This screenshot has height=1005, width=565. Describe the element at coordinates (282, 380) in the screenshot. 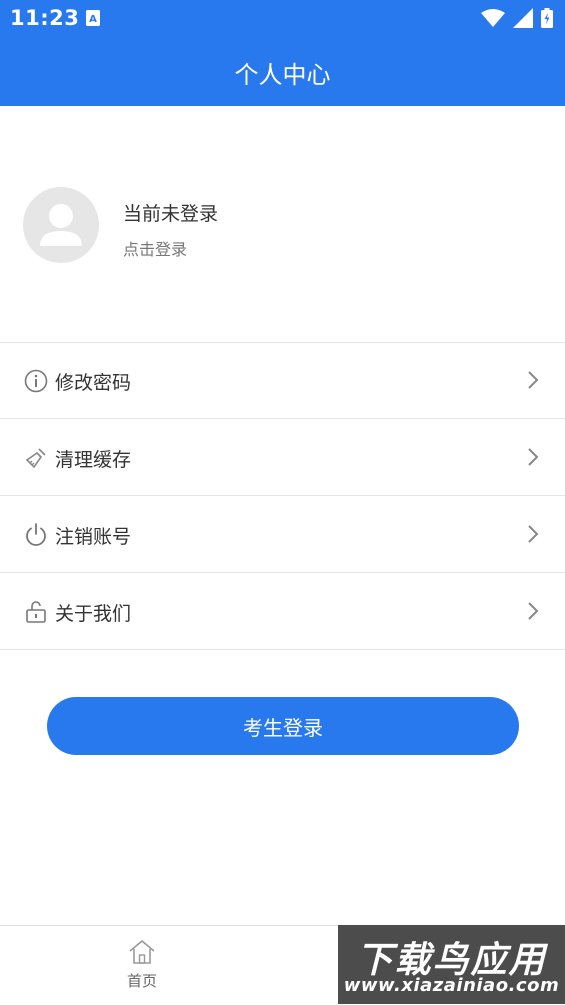

I see `menu-item-change-password: 修改密码` at that location.